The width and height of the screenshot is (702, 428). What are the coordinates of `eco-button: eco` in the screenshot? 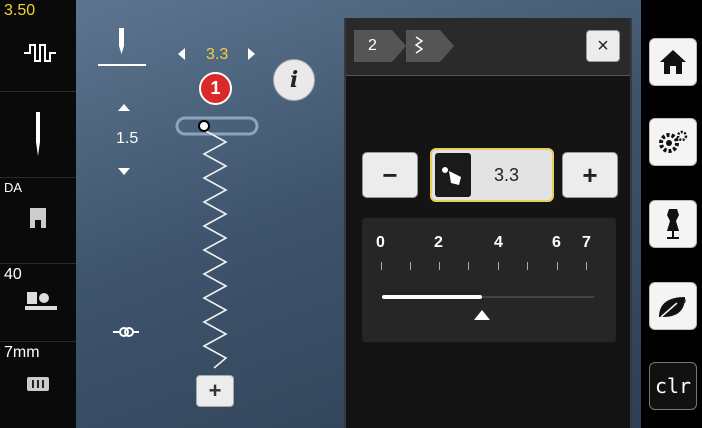 It's located at (673, 306).